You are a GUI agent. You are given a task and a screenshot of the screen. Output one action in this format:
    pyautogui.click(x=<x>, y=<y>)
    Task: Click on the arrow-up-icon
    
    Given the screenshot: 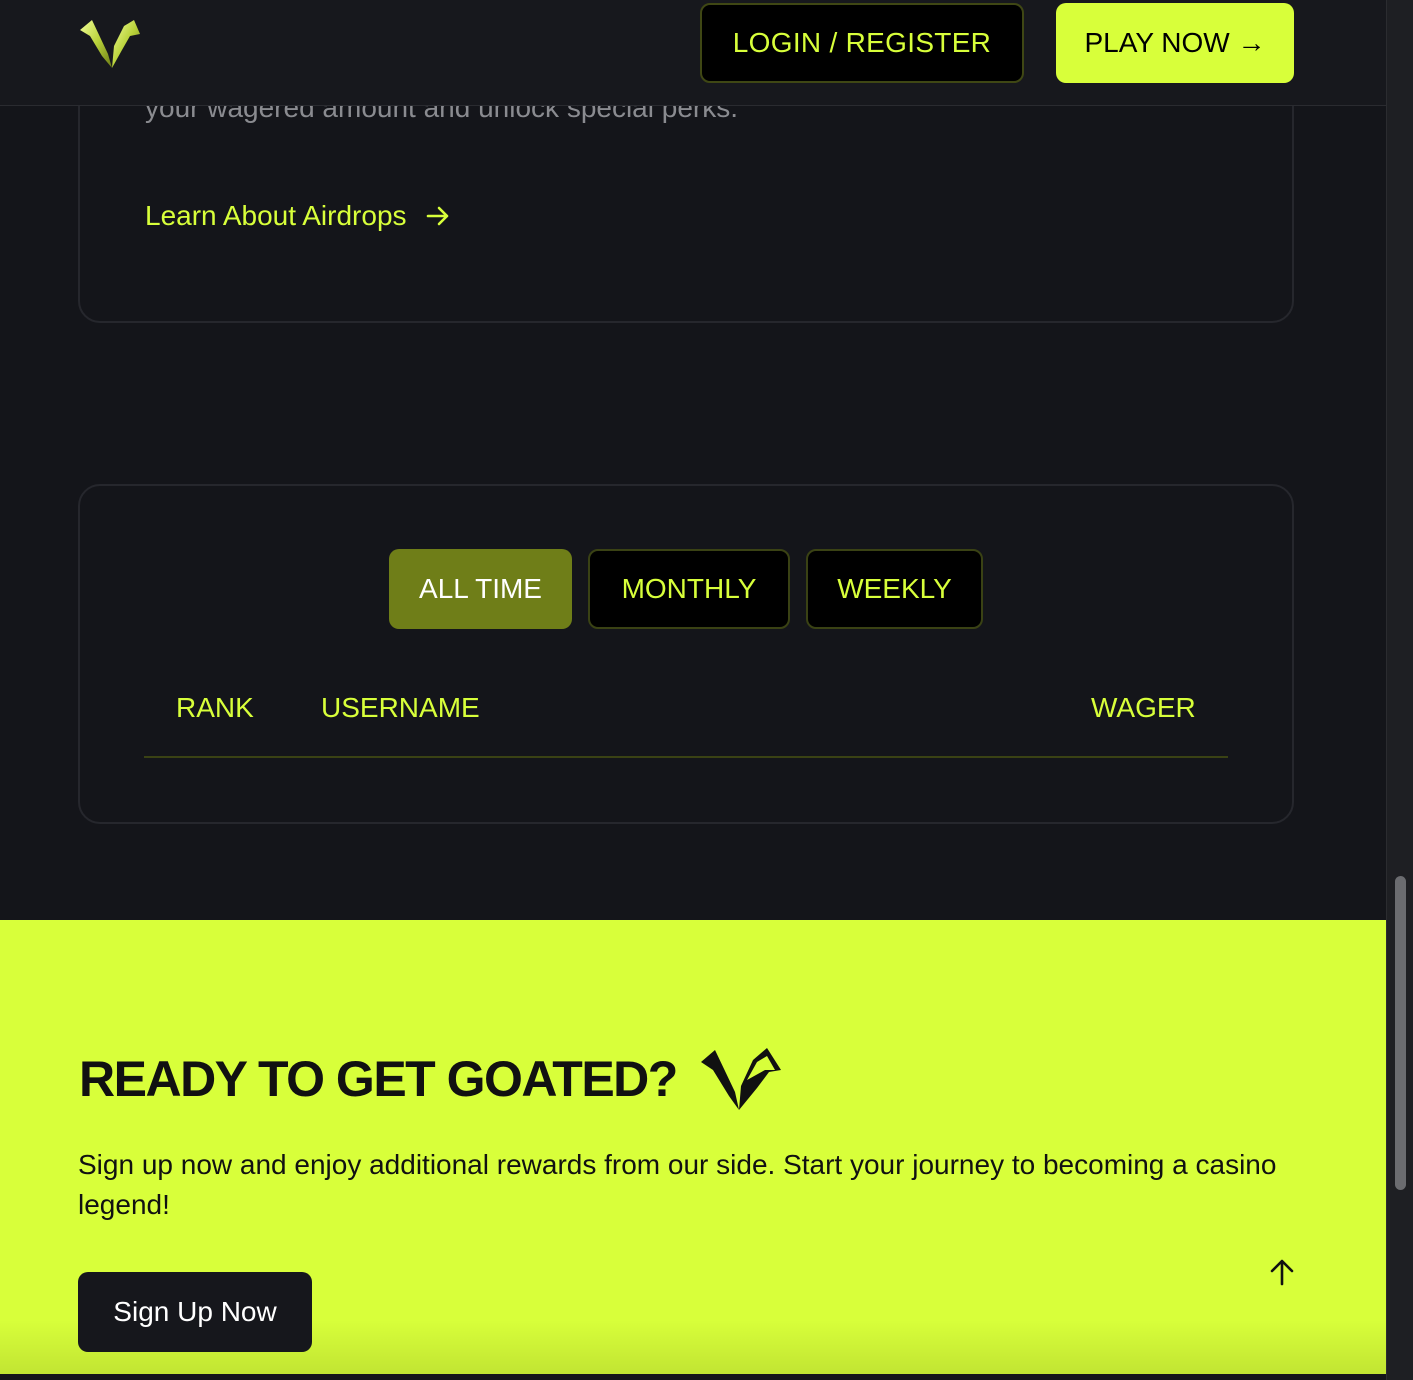 What is the action you would take?
    pyautogui.click(x=1282, y=1272)
    